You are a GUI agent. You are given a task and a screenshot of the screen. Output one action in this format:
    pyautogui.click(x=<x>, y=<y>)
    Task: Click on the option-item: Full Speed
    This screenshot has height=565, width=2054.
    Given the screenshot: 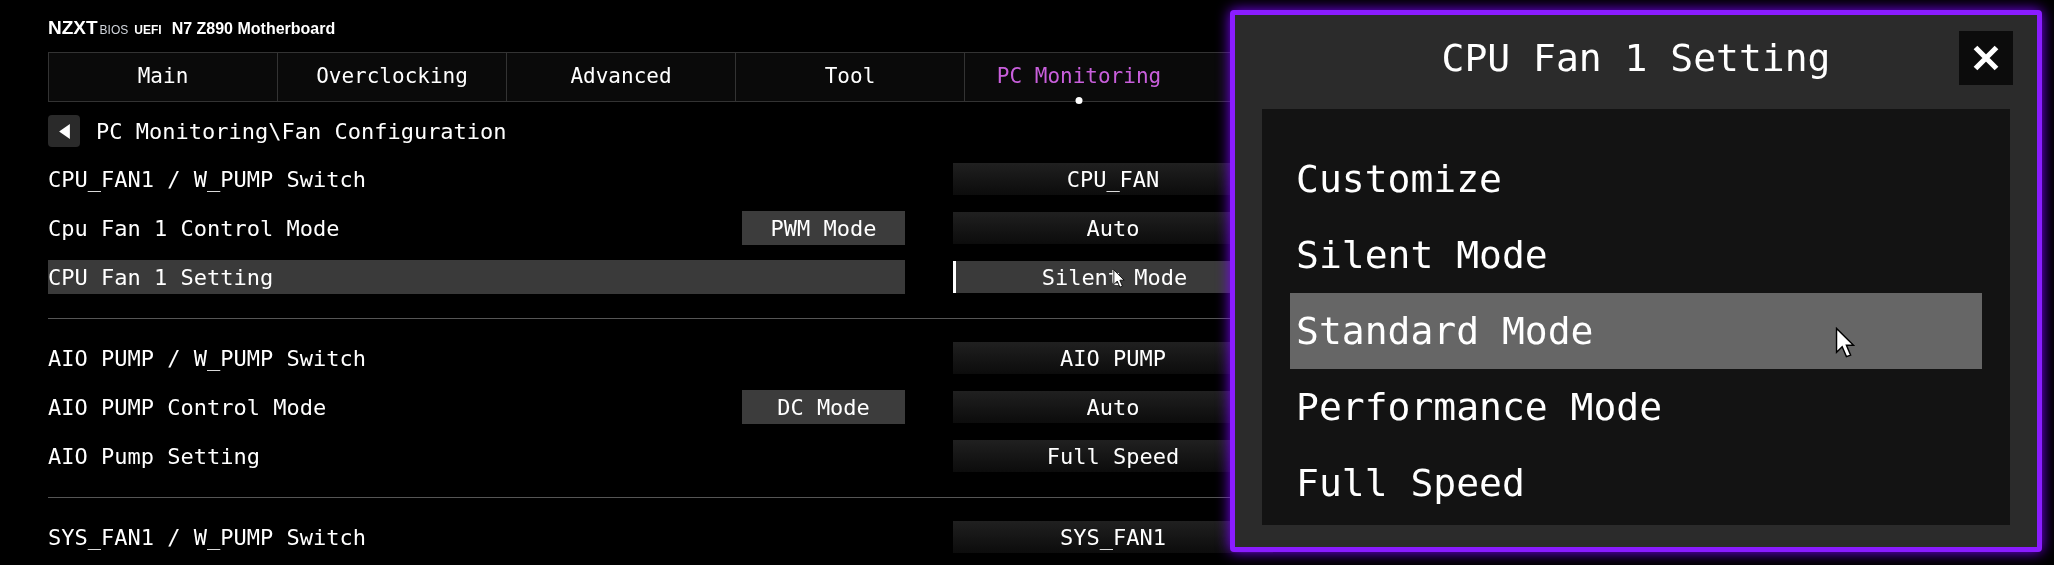 What is the action you would take?
    pyautogui.click(x=1636, y=483)
    